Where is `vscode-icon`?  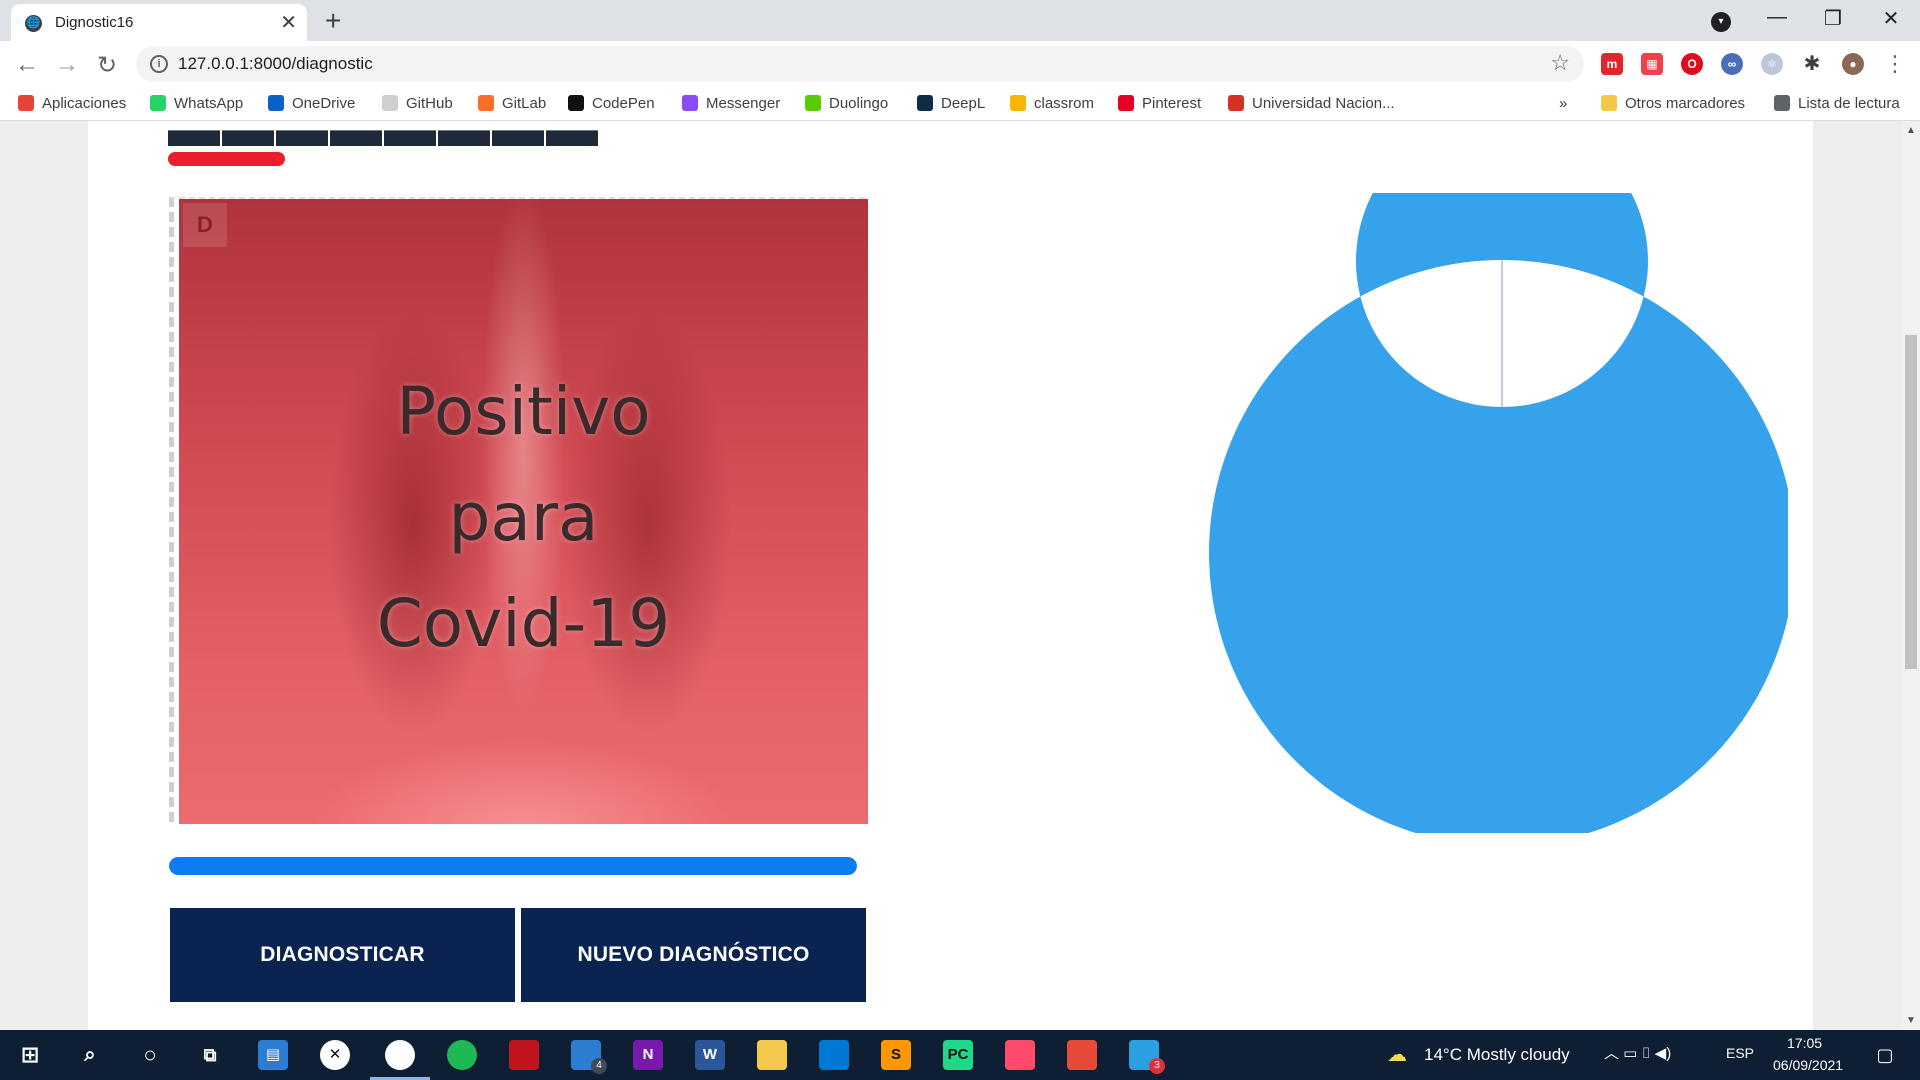 vscode-icon is located at coordinates (834, 1055).